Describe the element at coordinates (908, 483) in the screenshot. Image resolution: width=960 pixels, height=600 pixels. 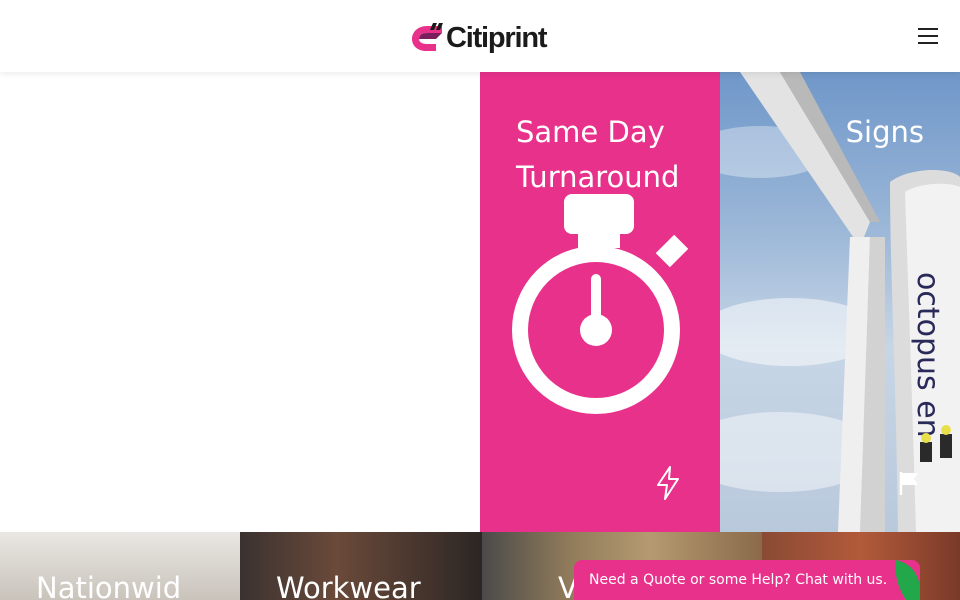
I see `flag-icon` at that location.